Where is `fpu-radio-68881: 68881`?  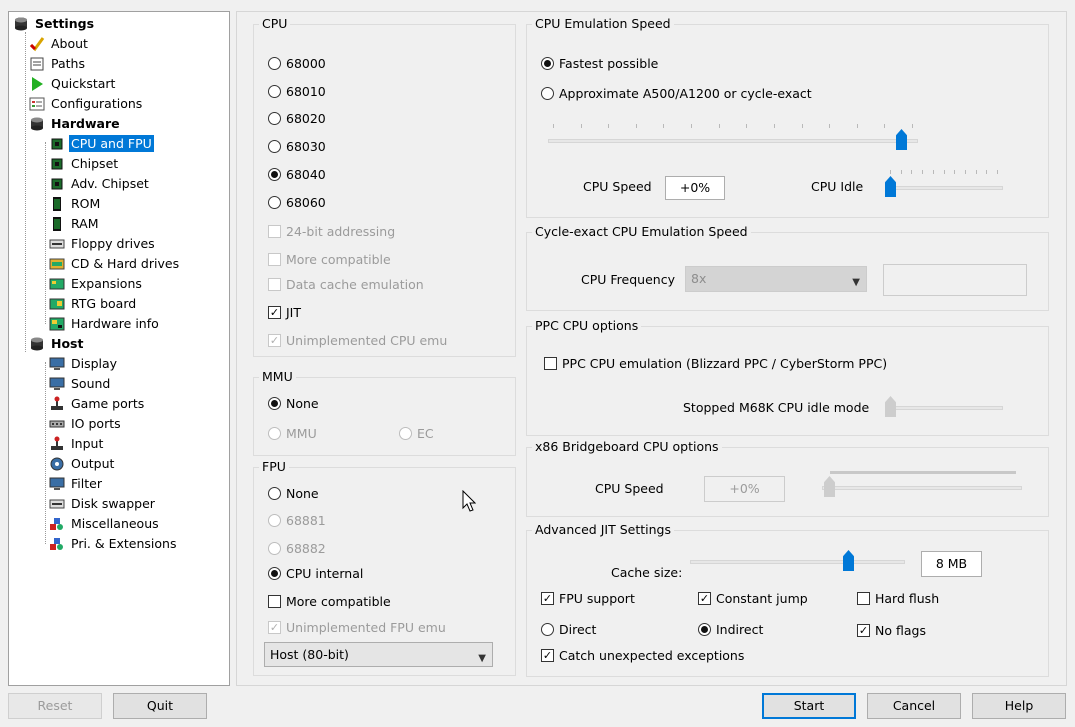
fpu-radio-68881: 68881 is located at coordinates (297, 521).